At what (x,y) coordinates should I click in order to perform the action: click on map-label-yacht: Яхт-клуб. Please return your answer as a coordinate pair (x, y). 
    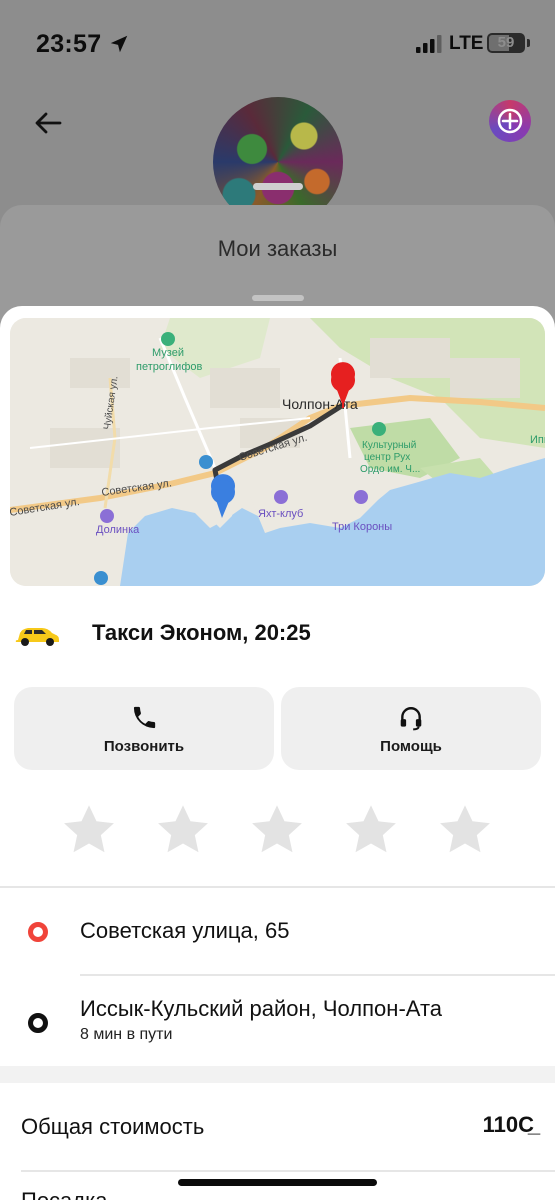
    Looking at the image, I should click on (280, 514).